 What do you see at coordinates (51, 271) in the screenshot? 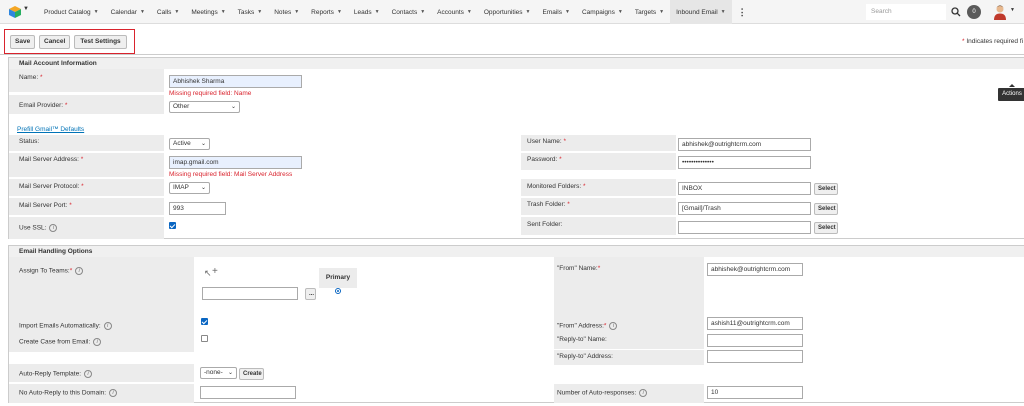
I see `assign-label: Assign To Teams:* i` at bounding box center [51, 271].